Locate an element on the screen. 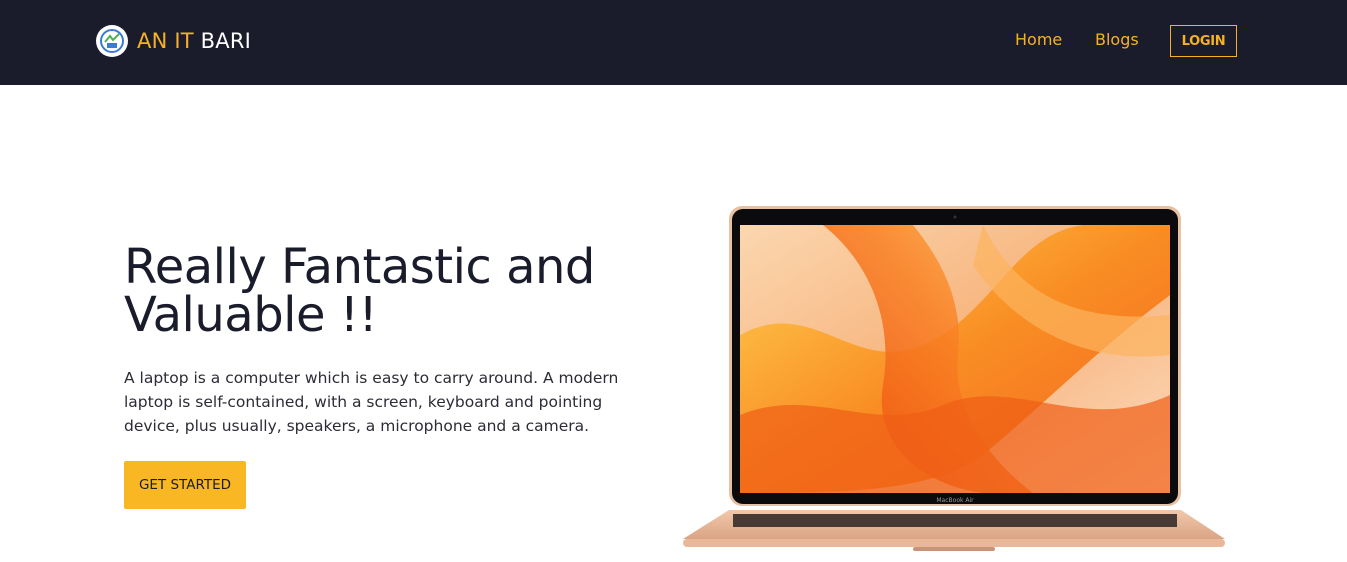 The width and height of the screenshot is (1347, 562). nav-link-blogs: Blogs is located at coordinates (1117, 40).